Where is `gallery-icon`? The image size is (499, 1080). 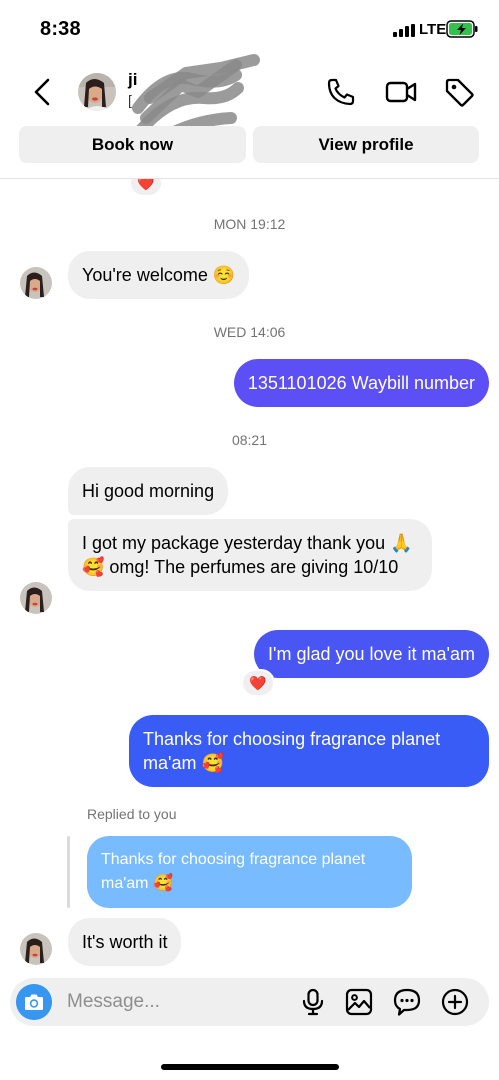 gallery-icon is located at coordinates (359, 1002).